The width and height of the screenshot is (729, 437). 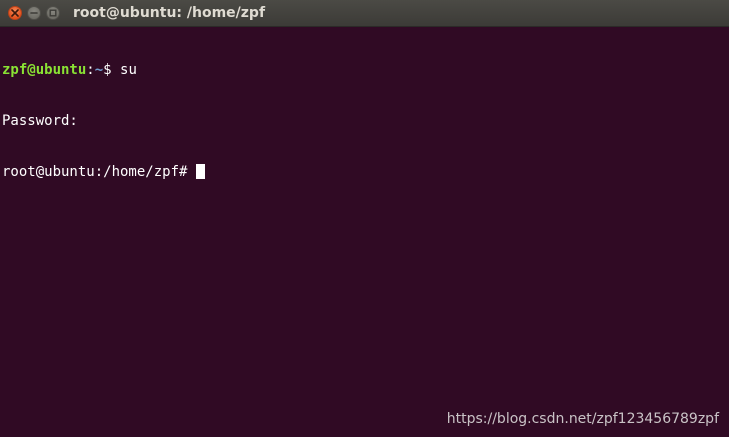 I want to click on minimize-icon, so click(x=34, y=13).